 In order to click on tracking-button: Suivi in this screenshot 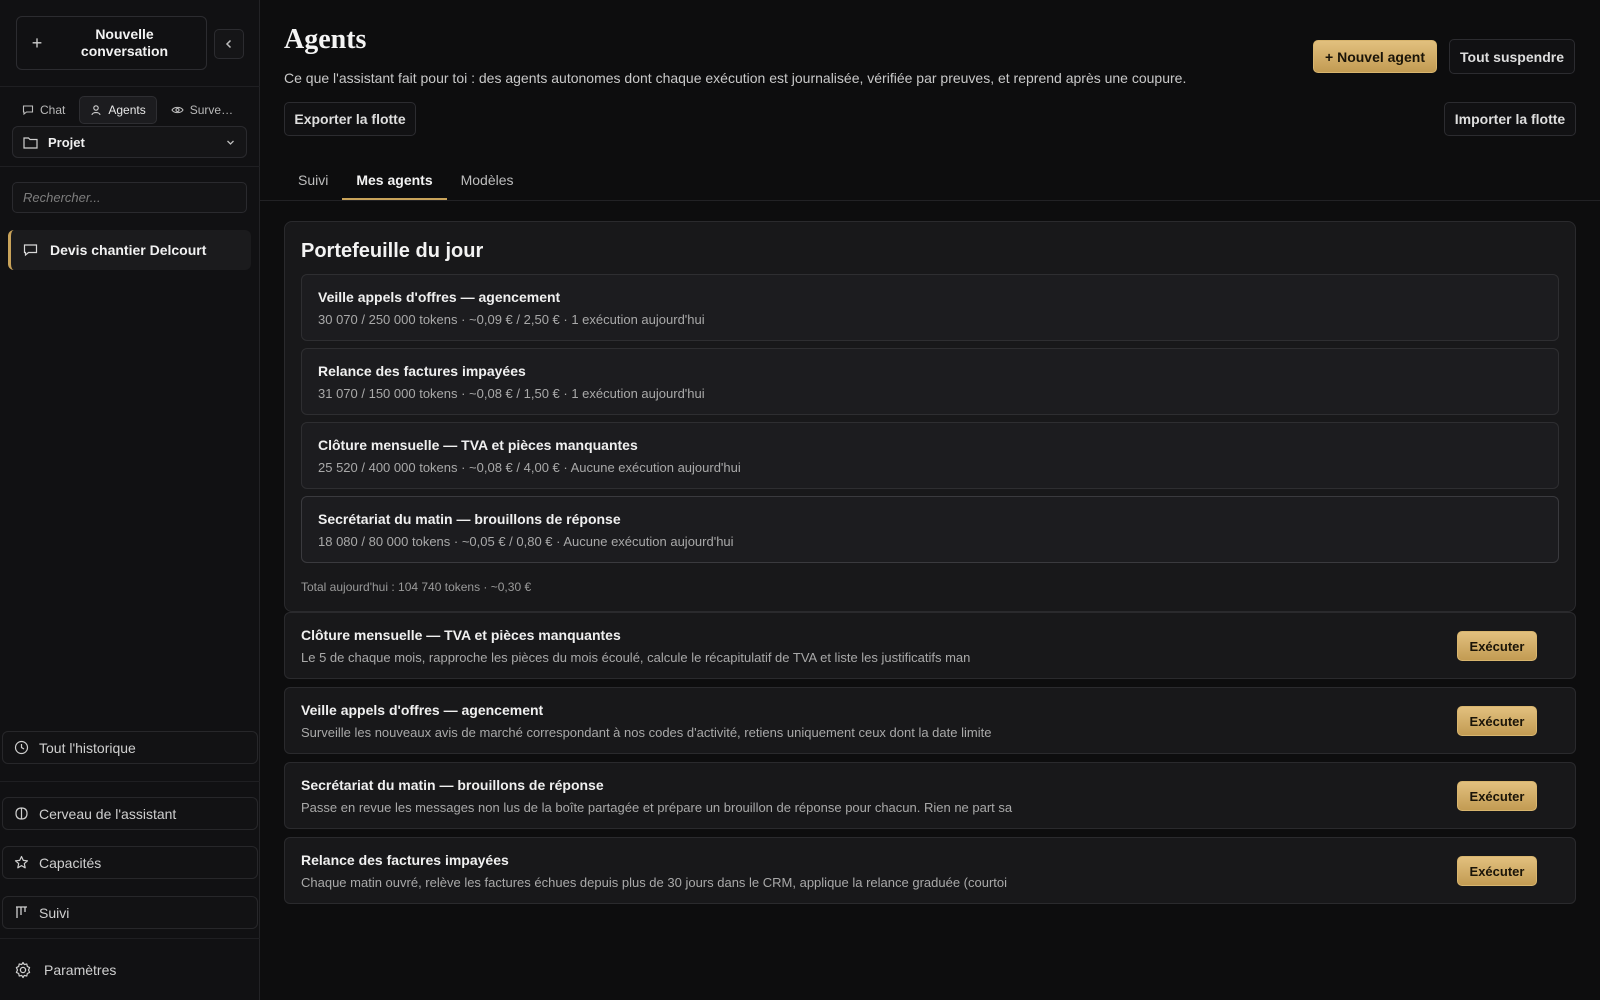, I will do `click(130, 912)`.